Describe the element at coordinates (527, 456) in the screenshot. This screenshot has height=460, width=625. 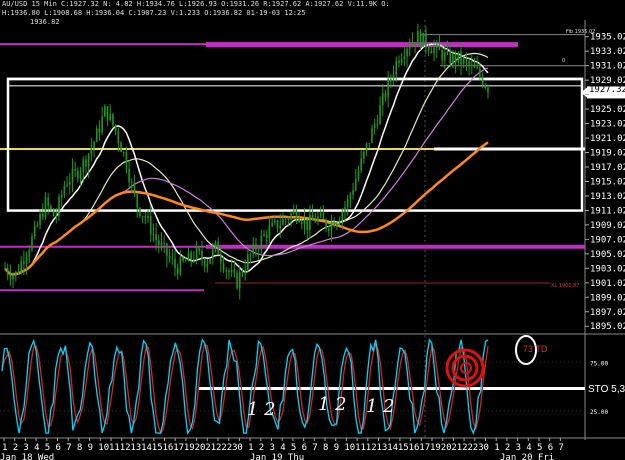
I see `day-label: Jan 20 Fri` at that location.